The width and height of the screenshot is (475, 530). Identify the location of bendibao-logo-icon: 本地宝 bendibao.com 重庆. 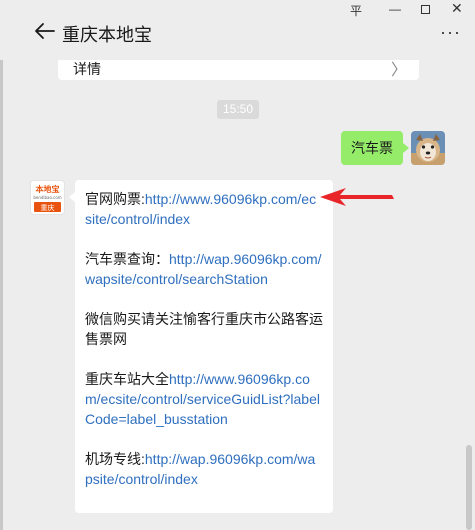
(47, 197).